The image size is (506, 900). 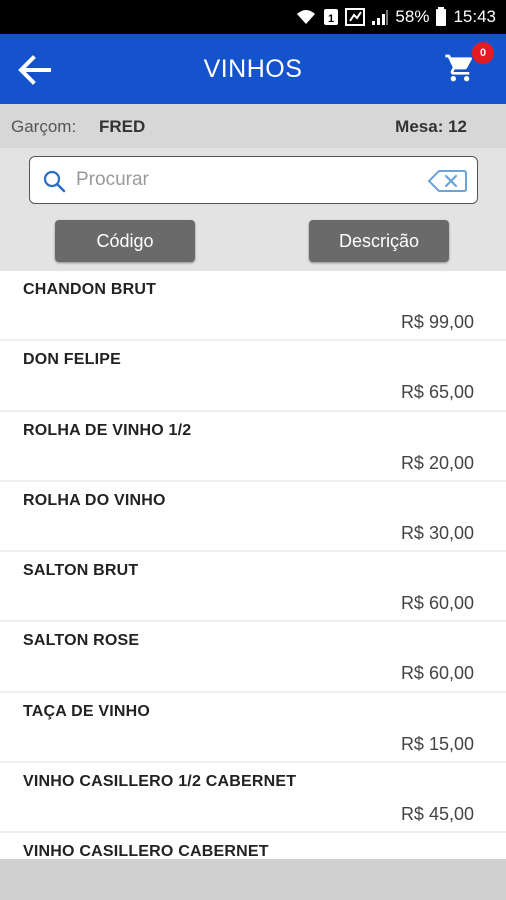 What do you see at coordinates (94, 500) in the screenshot?
I see `item-name: ROLHA DO VINHO` at bounding box center [94, 500].